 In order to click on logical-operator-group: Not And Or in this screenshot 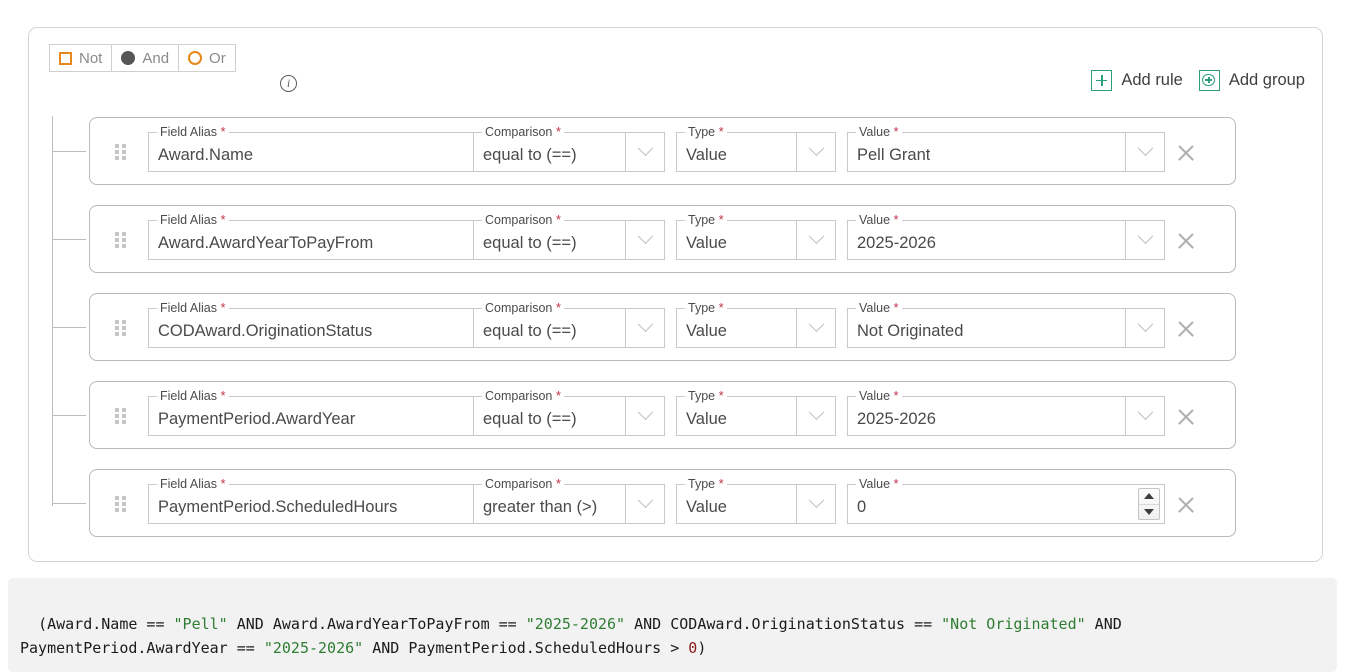, I will do `click(142, 58)`.